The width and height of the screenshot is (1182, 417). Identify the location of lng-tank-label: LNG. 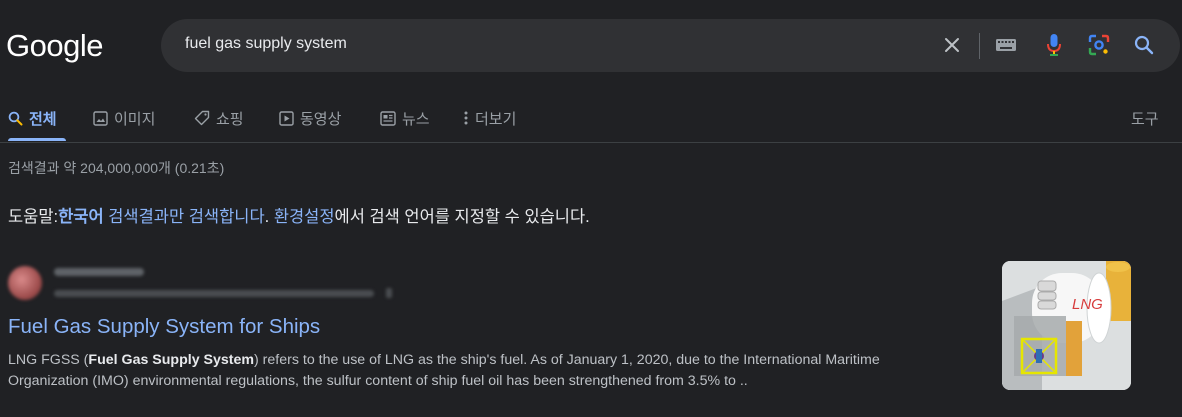
(1087, 304).